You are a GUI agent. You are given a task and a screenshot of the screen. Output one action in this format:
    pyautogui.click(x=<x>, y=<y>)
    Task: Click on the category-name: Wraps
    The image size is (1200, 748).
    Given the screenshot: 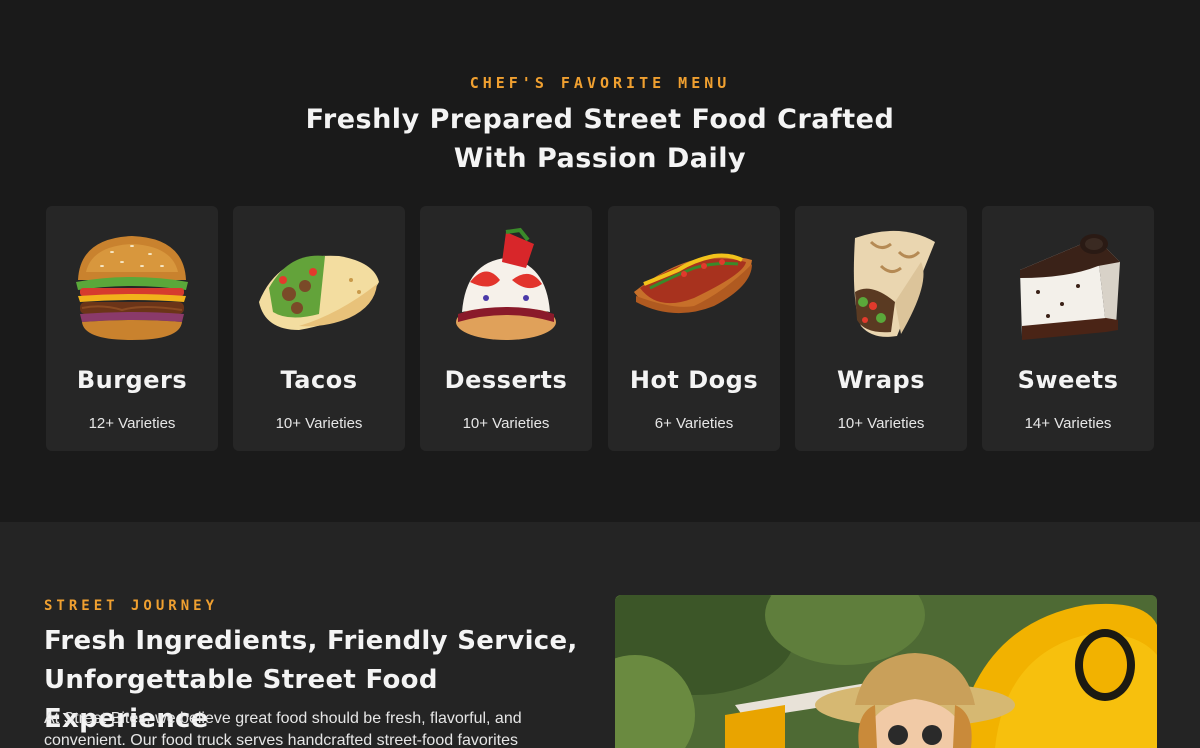 What is the action you would take?
    pyautogui.click(x=881, y=380)
    